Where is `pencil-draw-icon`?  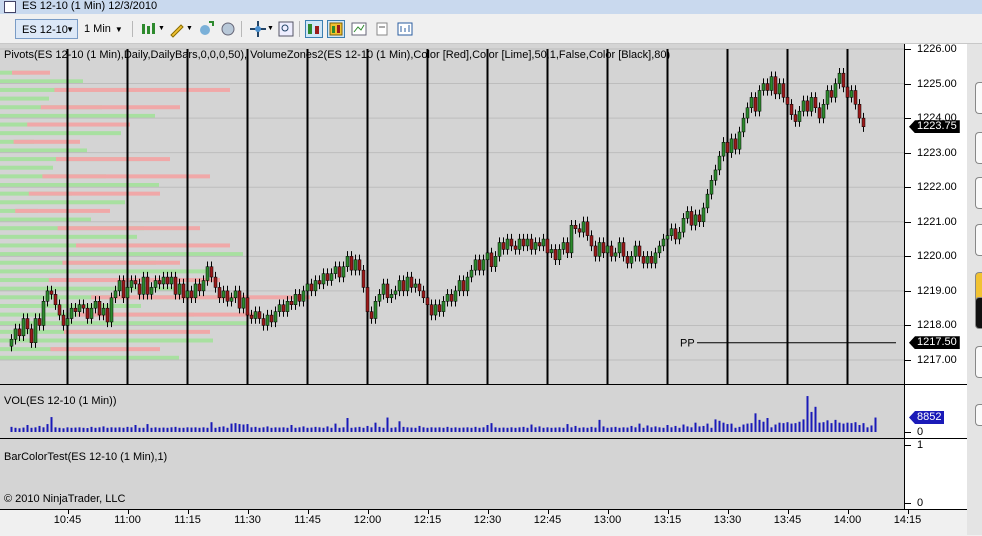
pencil-draw-icon is located at coordinates (177, 29).